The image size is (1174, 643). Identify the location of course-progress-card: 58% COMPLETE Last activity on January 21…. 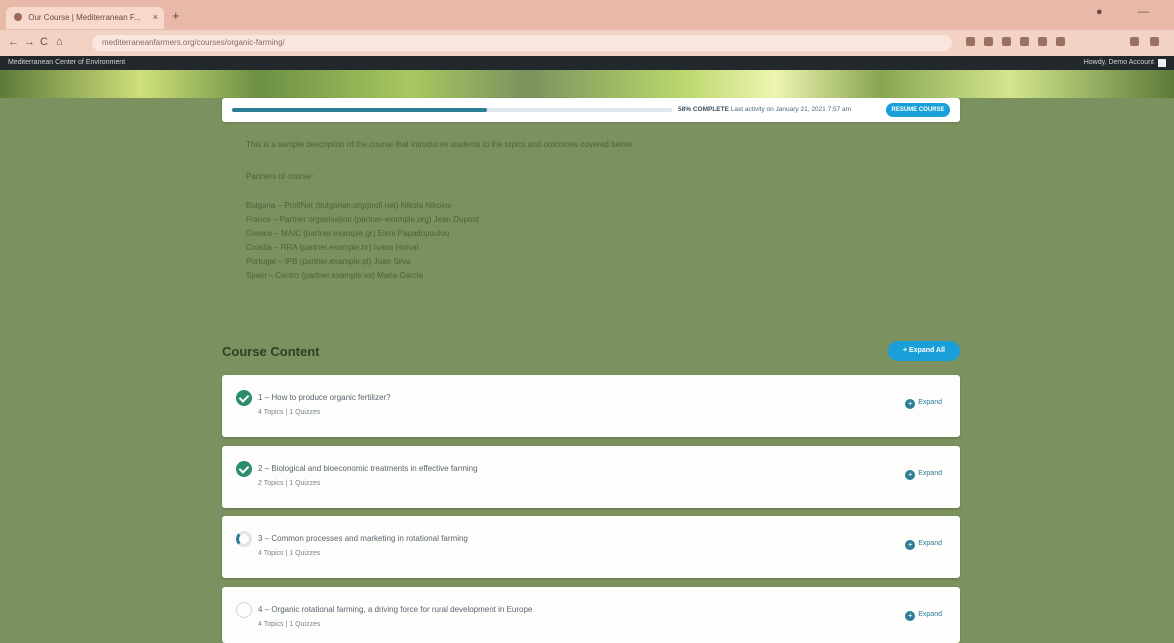
(591, 110).